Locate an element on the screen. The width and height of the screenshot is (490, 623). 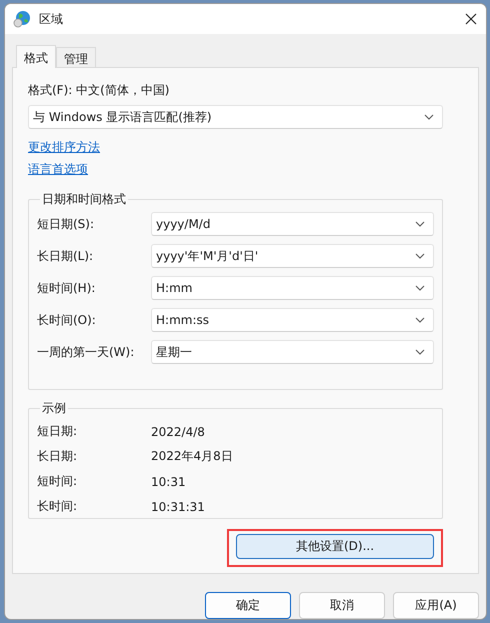
group-title: 示例 is located at coordinates (54, 408).